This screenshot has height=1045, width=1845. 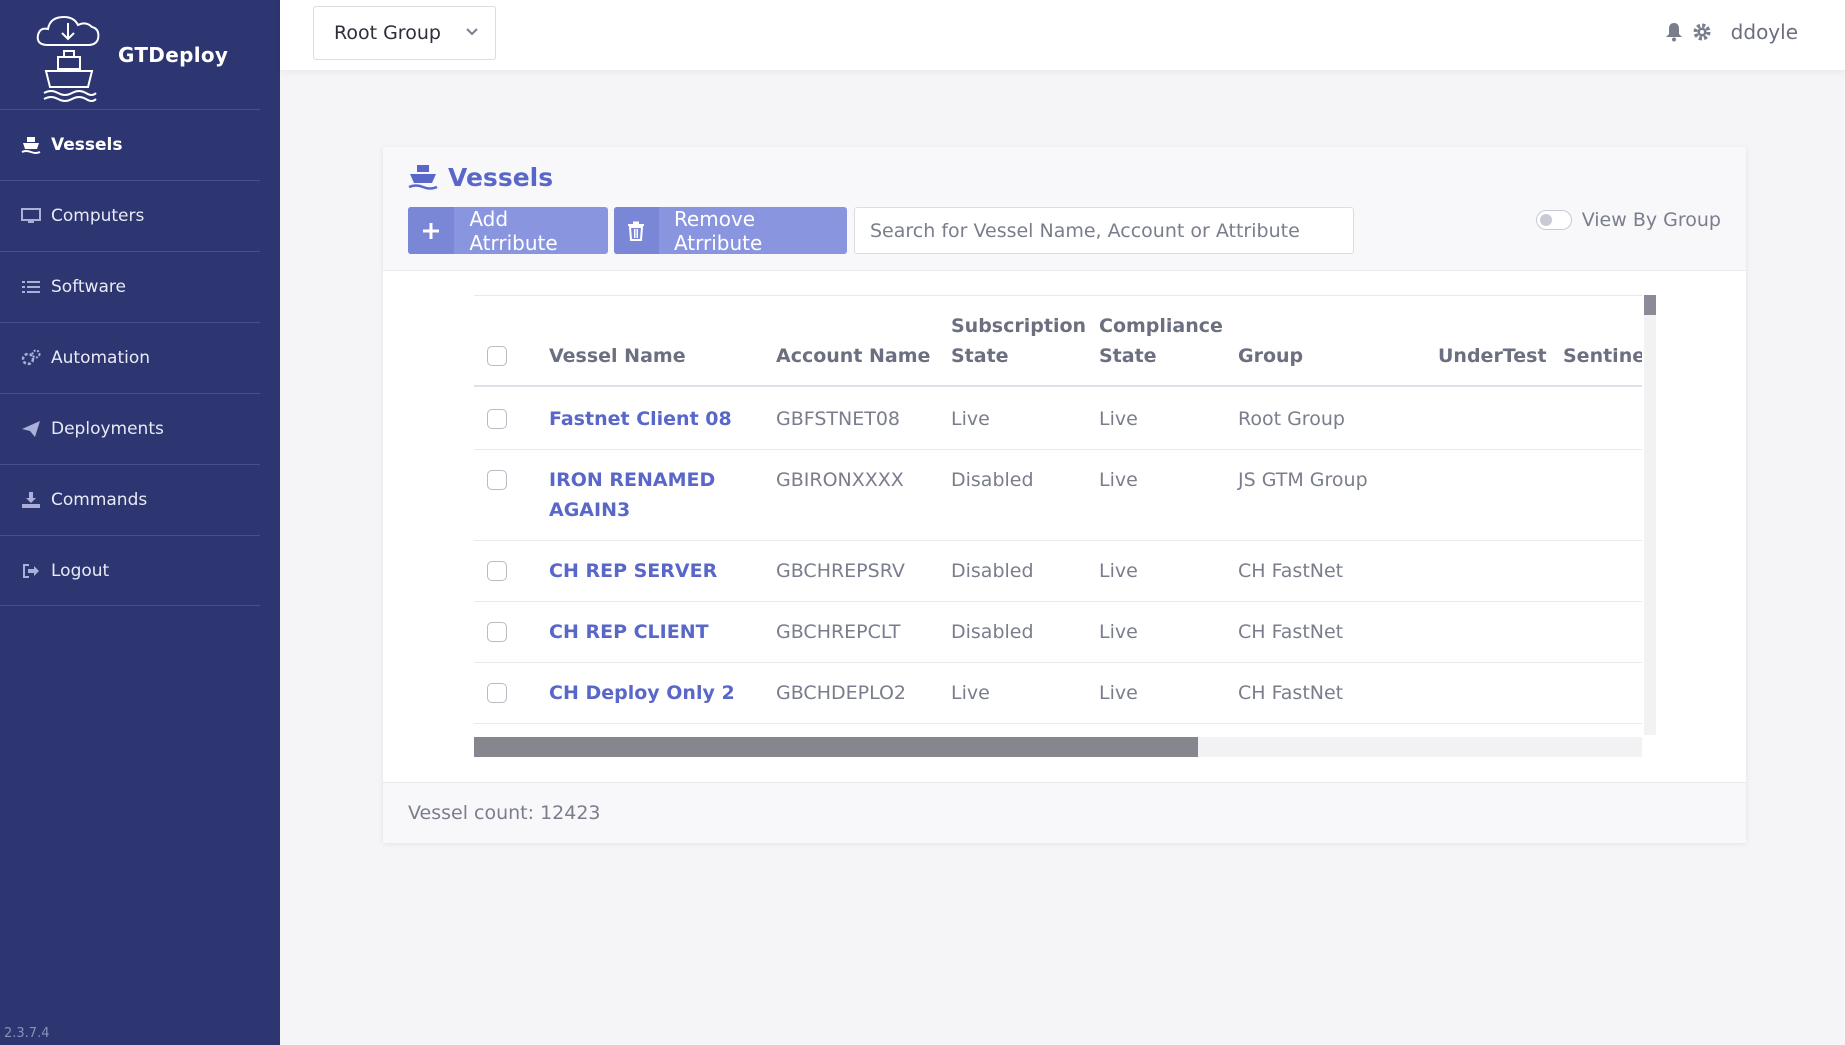 I want to click on sidebar-item-automation: Automation, so click(x=130, y=357).